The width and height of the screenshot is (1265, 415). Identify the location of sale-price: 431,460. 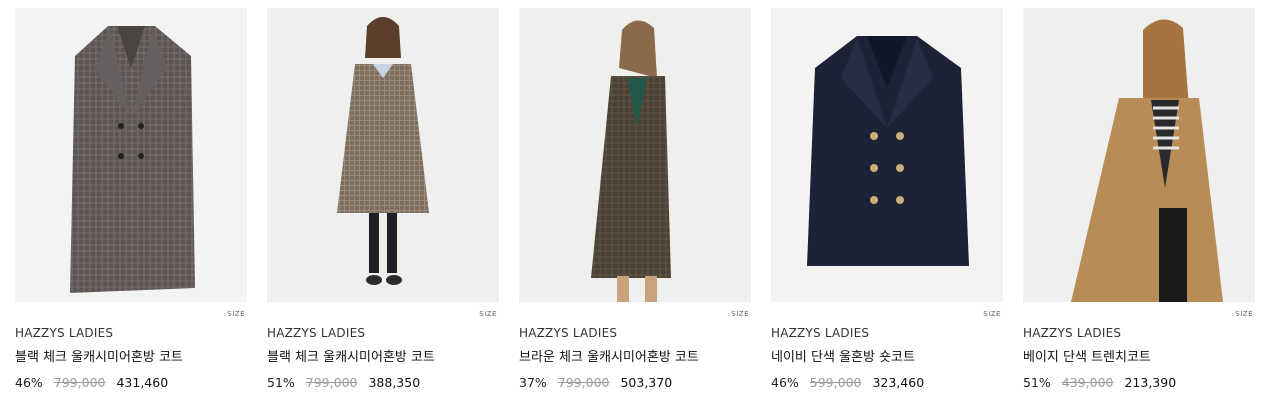
(142, 382).